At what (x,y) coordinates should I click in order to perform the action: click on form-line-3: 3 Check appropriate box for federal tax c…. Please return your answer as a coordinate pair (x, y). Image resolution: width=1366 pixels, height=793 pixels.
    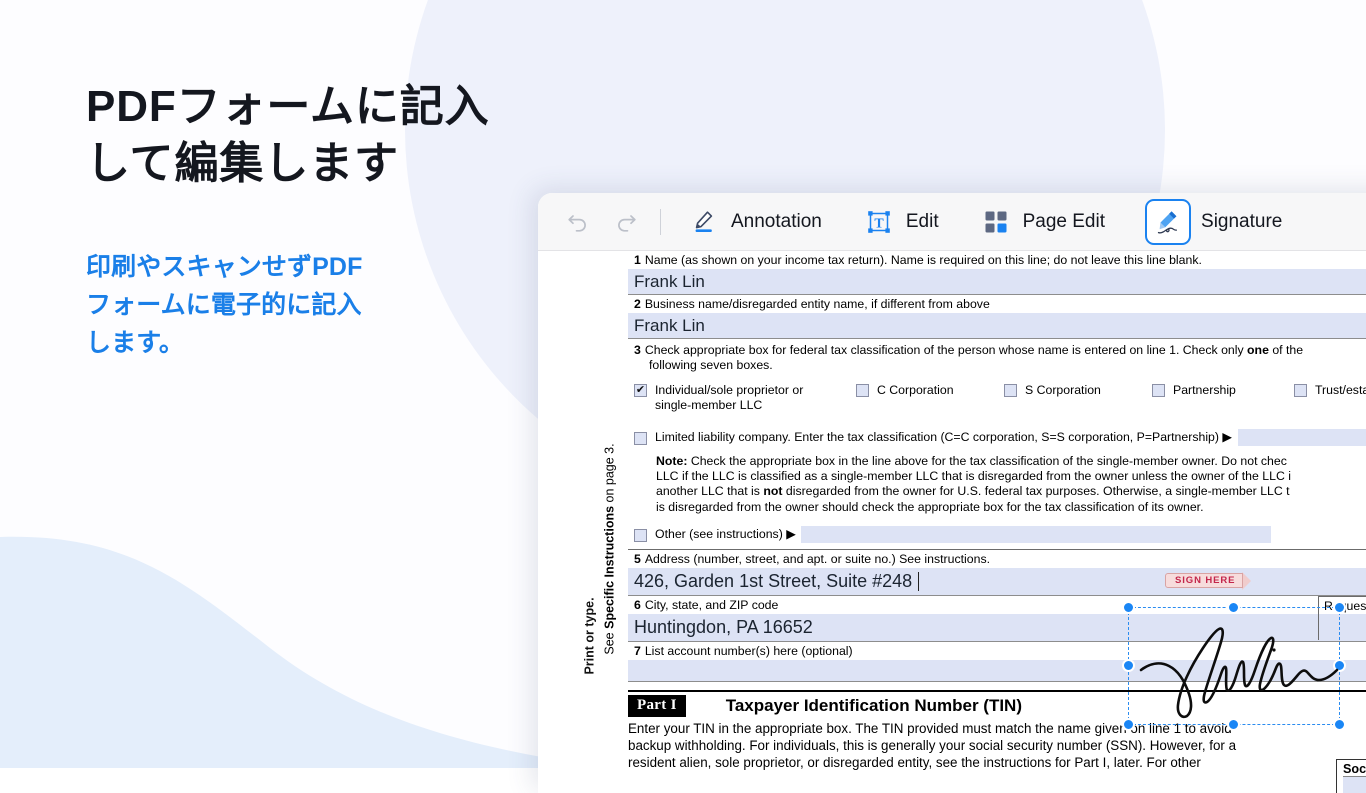
    Looking at the image, I should click on (997, 442).